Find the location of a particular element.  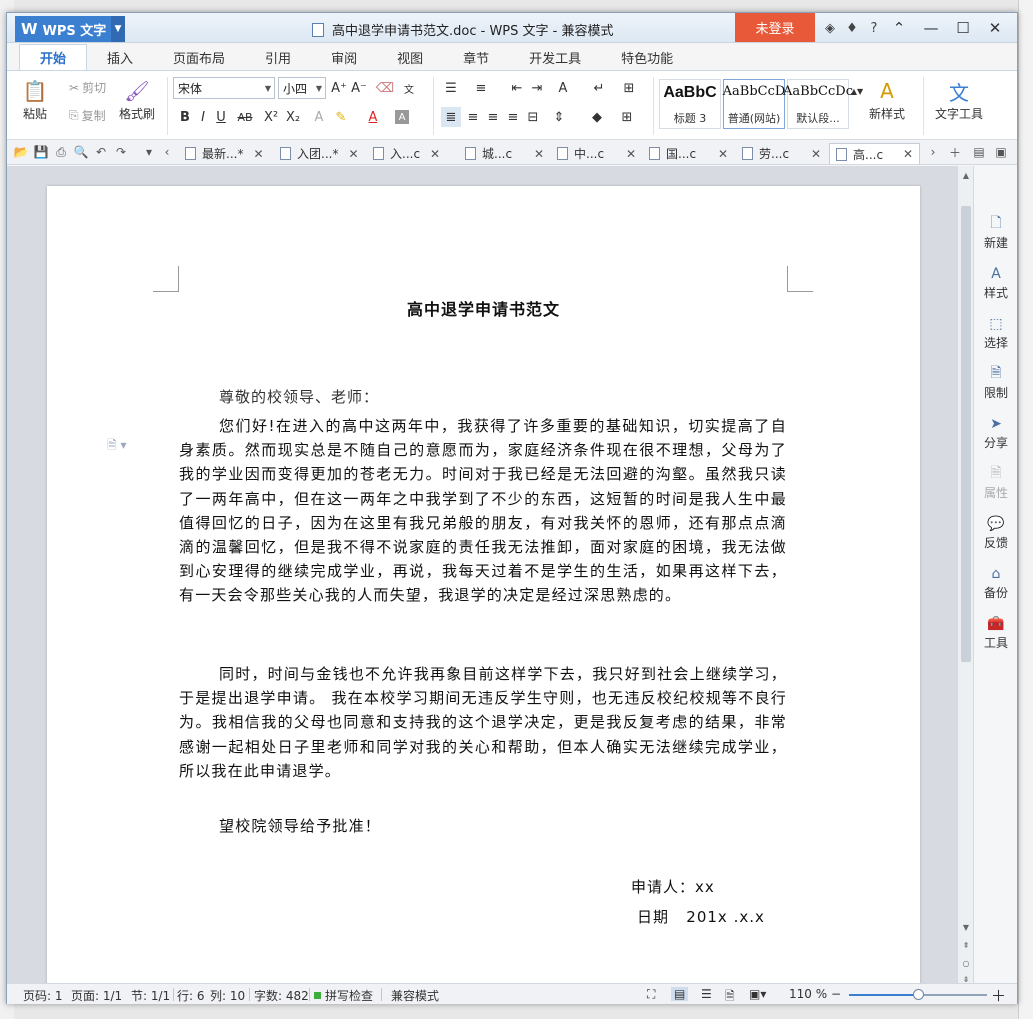

spellcheck-toggle: 拼写检查 is located at coordinates (343, 995).